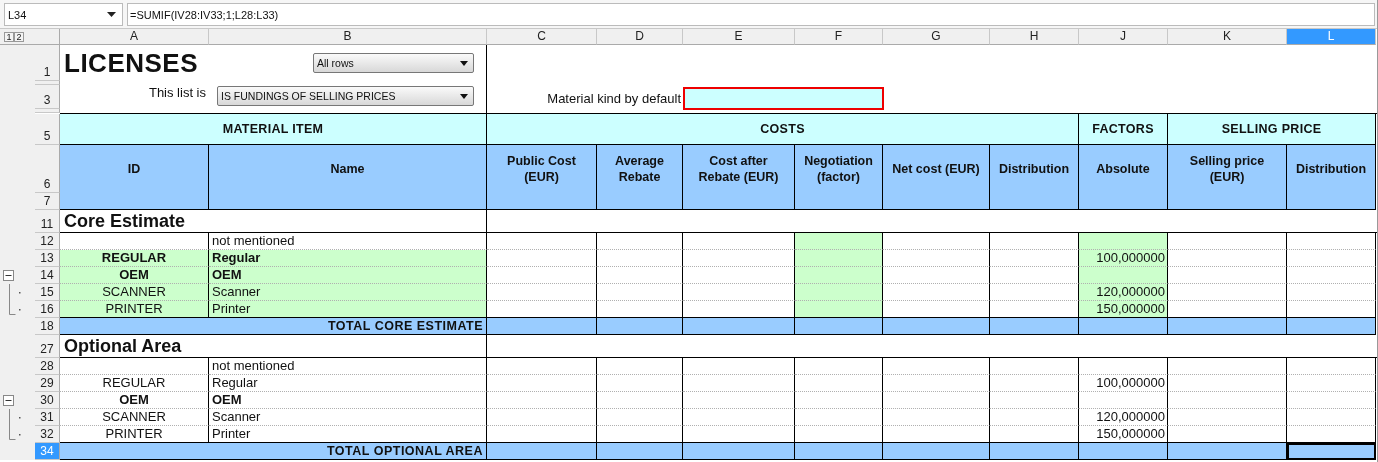  I want to click on row-header: 14, so click(47, 275).